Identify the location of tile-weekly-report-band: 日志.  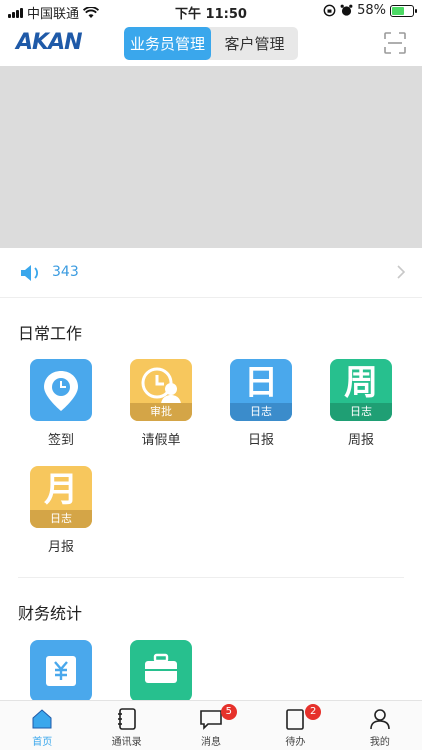
(361, 412).